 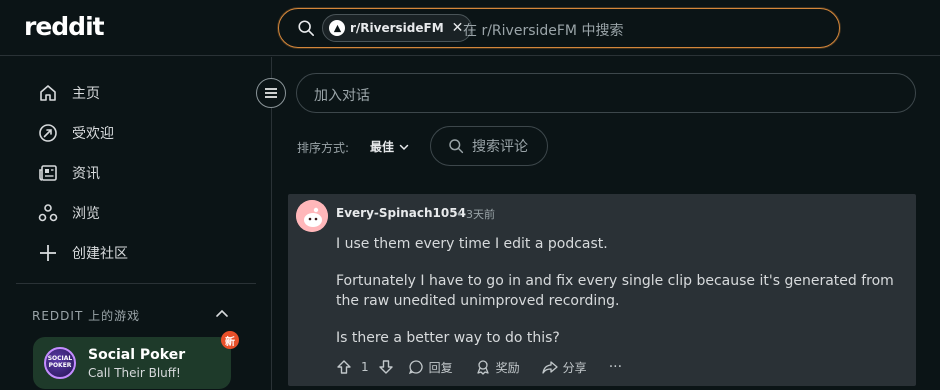 I want to click on sidebar-item-create-community: 创建社区, so click(x=83, y=253).